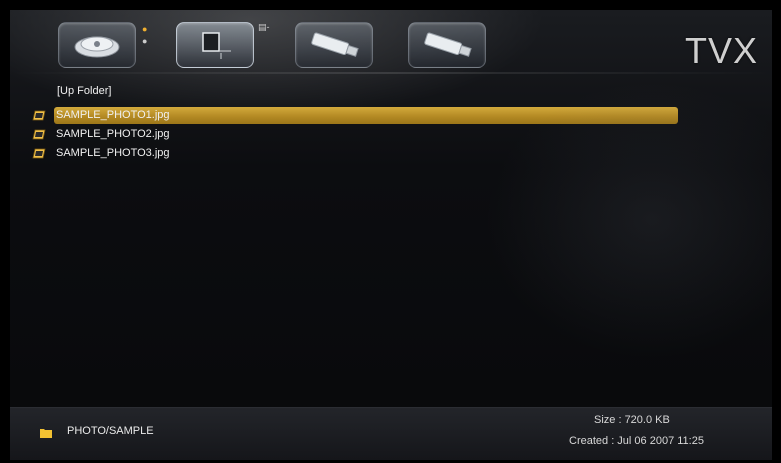 Image resolution: width=781 pixels, height=463 pixels. What do you see at coordinates (636, 441) in the screenshot?
I see `file-created: Created : Jul 06 2007 11:25` at bounding box center [636, 441].